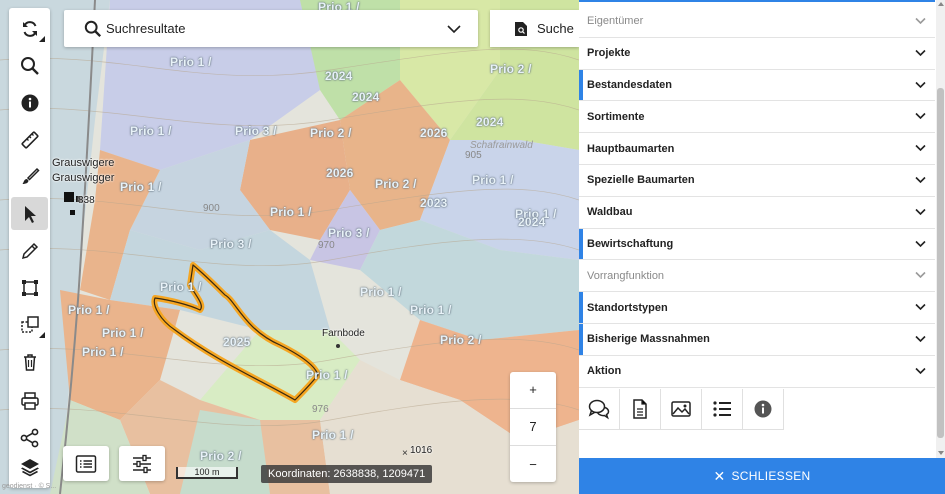 The image size is (945, 494). Describe the element at coordinates (757, 244) in the screenshot. I see `section-bewirtschaftung: Bewirtschaftung` at that location.